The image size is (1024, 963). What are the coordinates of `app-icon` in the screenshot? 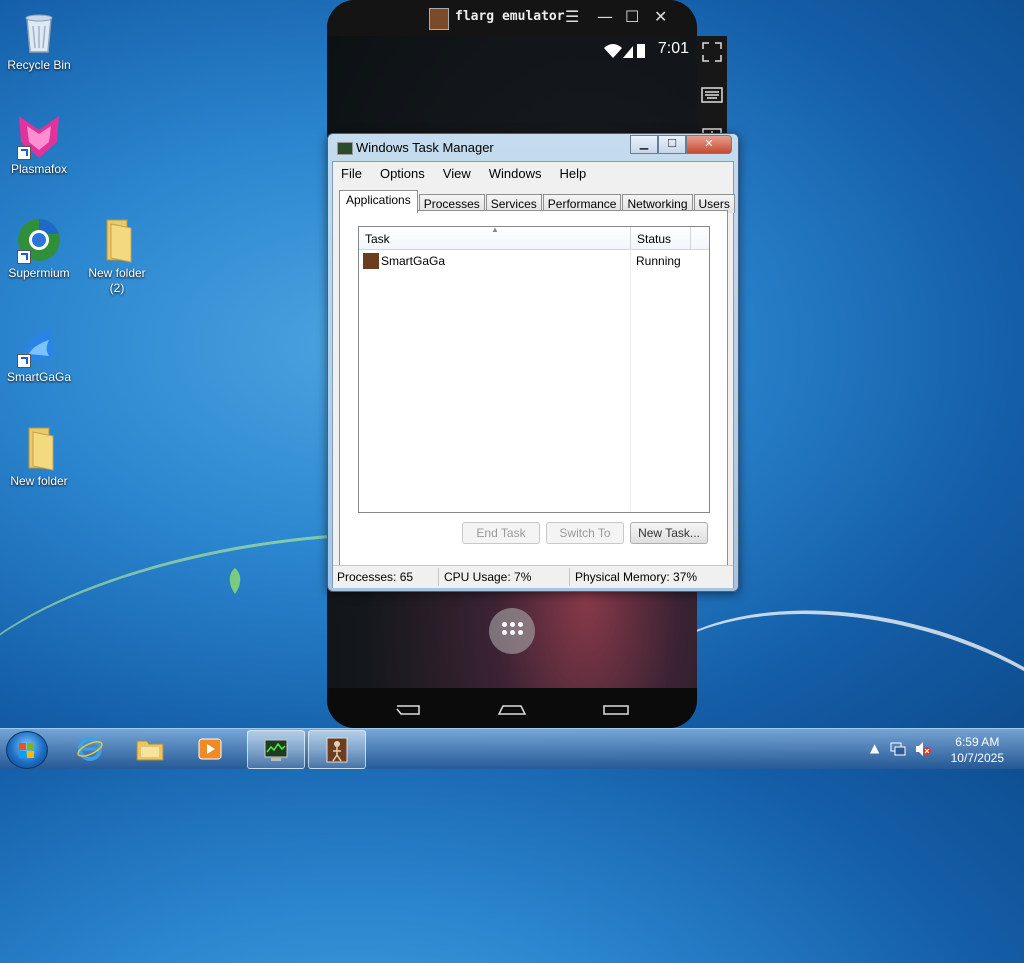 It's located at (371, 261).